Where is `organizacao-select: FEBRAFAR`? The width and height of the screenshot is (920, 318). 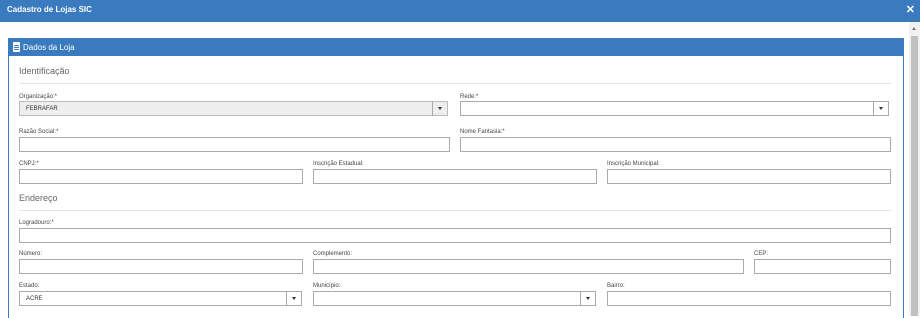 organizacao-select: FEBRAFAR is located at coordinates (233, 108).